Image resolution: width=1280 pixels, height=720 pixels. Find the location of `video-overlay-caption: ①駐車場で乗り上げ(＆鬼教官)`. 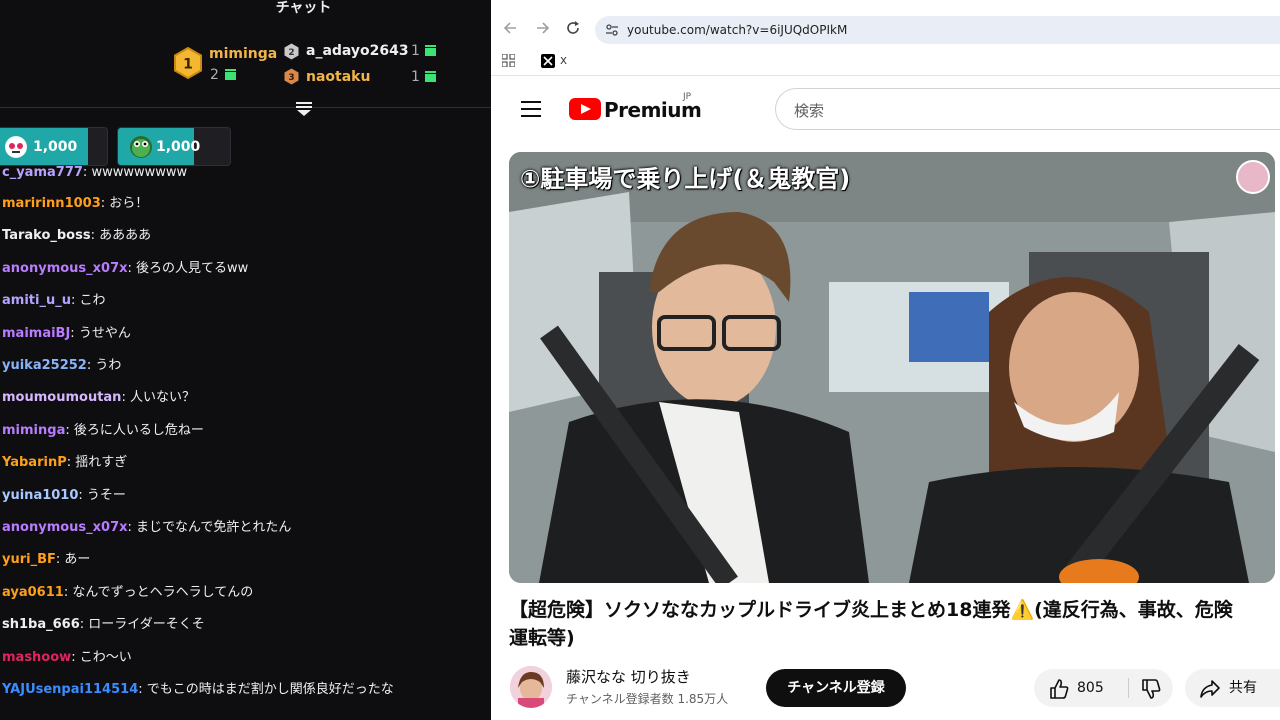

video-overlay-caption: ①駐車場で乗り上げ(＆鬼教官) is located at coordinates (685, 179).